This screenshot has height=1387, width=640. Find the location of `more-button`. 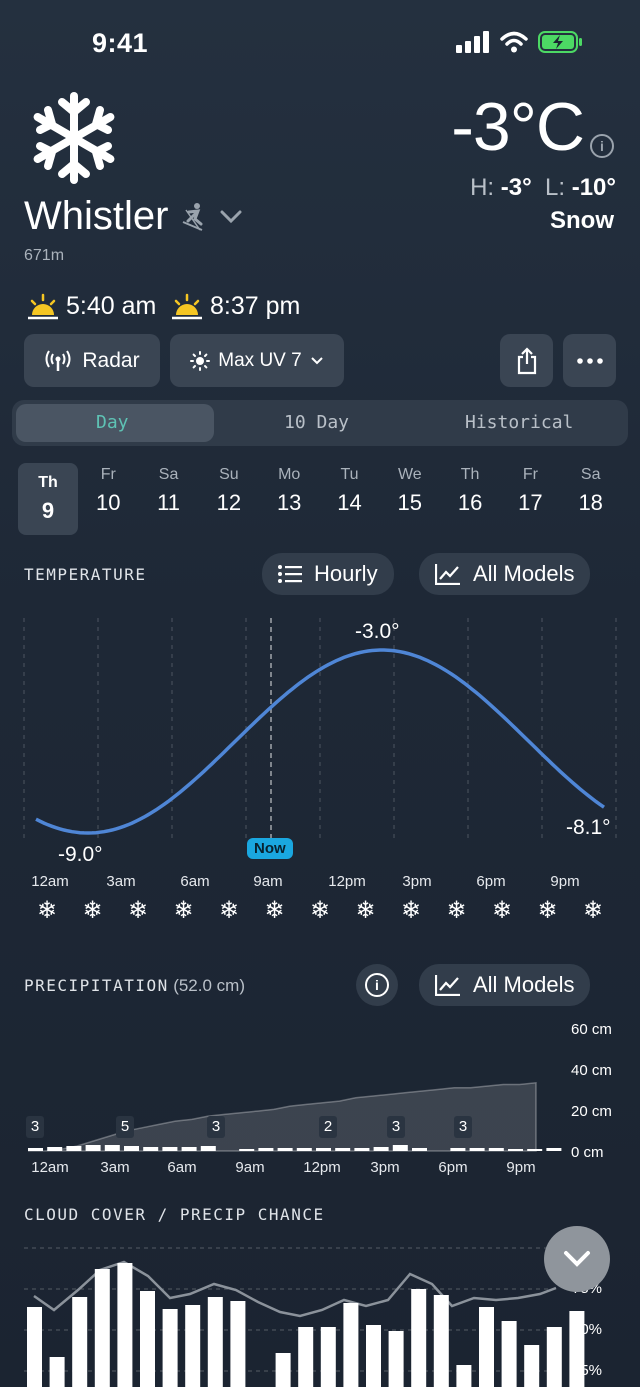

more-button is located at coordinates (589, 360).